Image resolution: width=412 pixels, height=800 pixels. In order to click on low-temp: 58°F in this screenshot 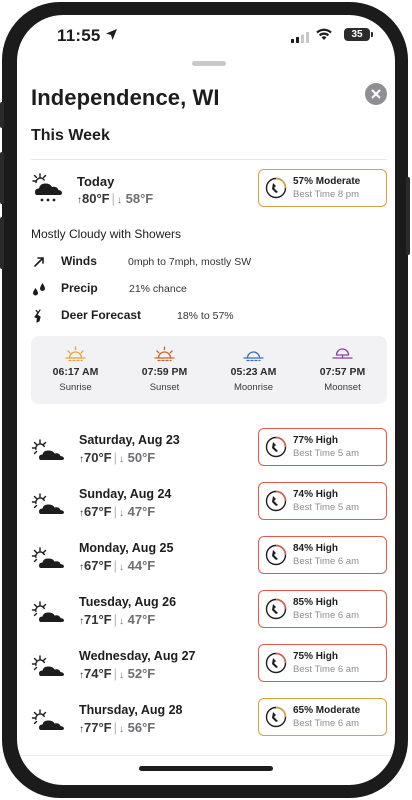, I will do `click(139, 198)`.